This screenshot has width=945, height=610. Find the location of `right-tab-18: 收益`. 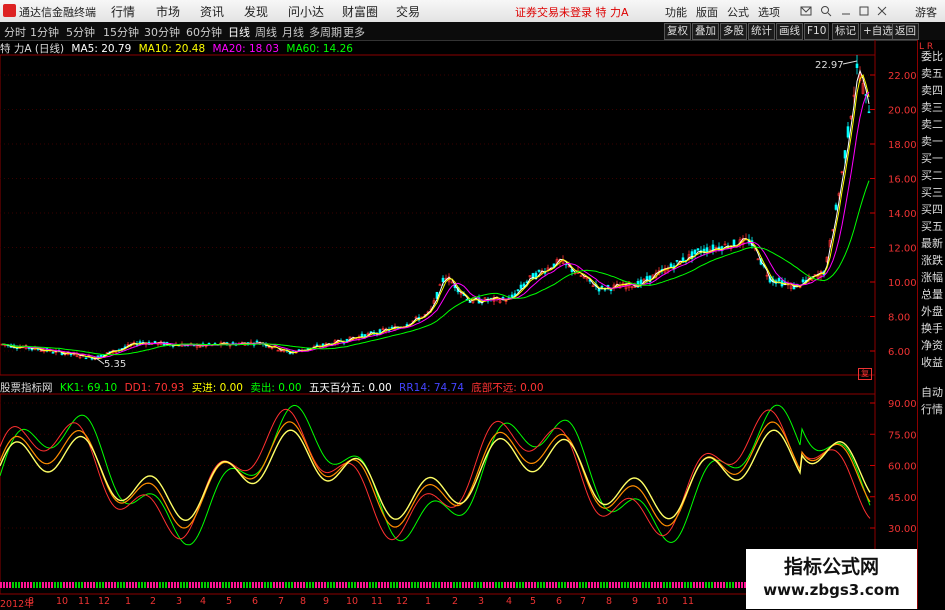

right-tab-18: 收益 is located at coordinates (931, 362).